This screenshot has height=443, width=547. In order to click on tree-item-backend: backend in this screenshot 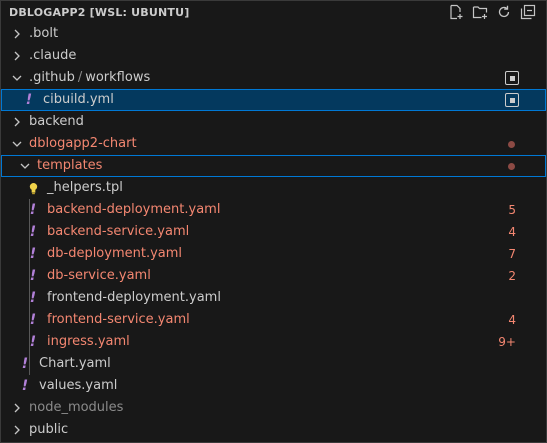, I will do `click(273, 122)`.